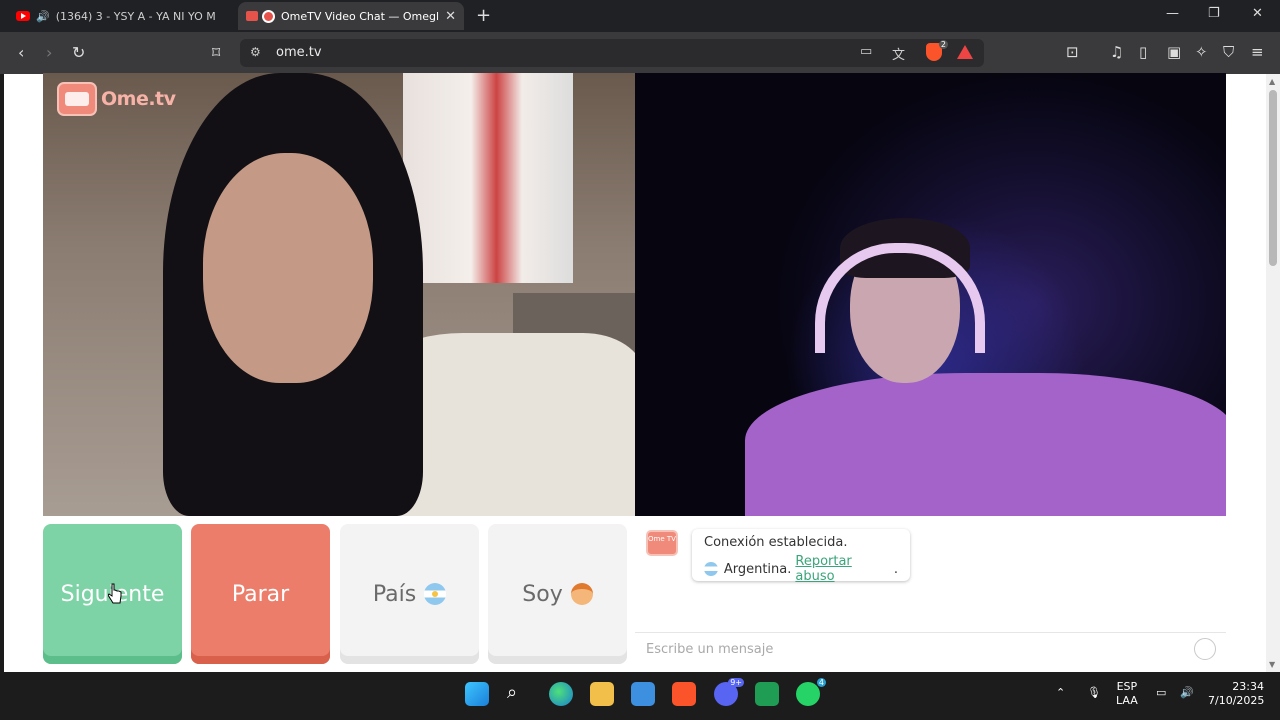 This screenshot has width=1280, height=720. I want to click on chat-ometv-icon: Ome TV, so click(662, 543).